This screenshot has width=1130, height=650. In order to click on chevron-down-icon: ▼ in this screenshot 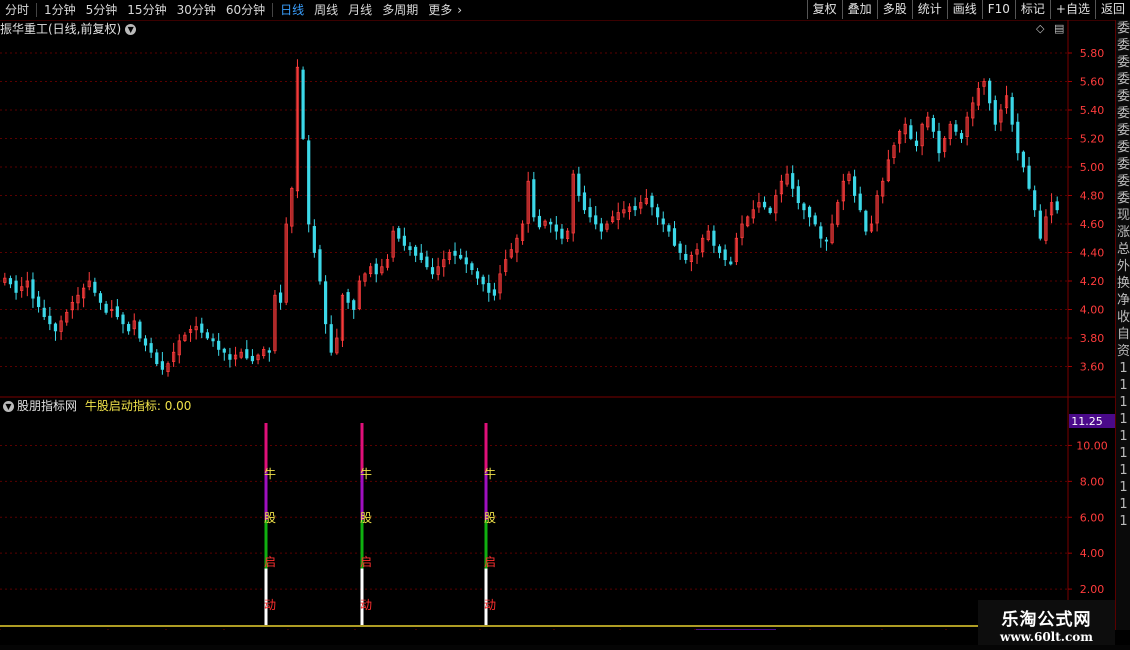, I will do `click(8, 406)`.